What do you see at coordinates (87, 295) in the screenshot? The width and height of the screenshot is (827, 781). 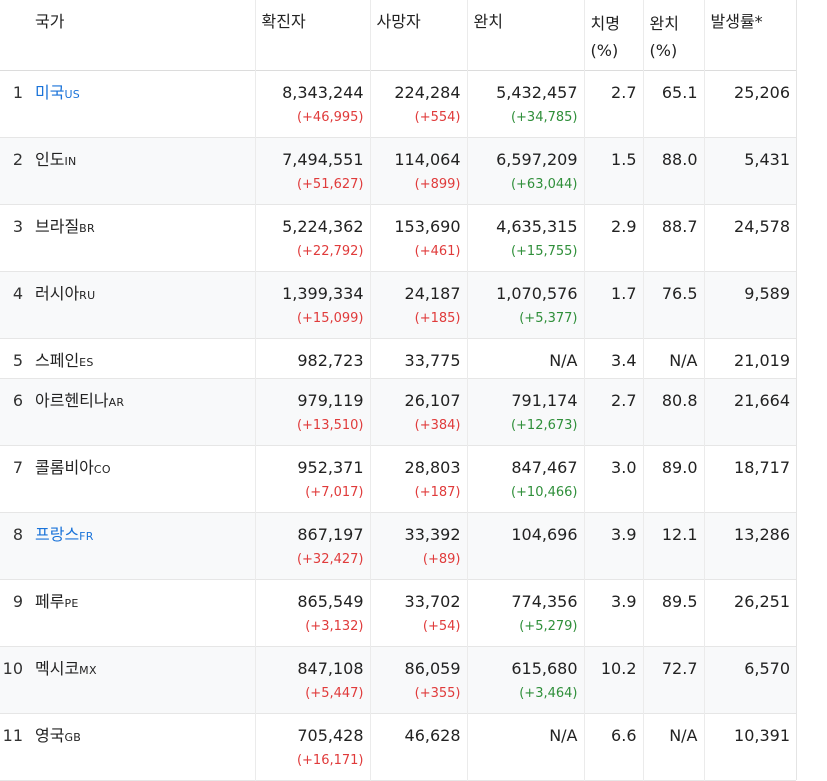 I see `country-code: RU` at bounding box center [87, 295].